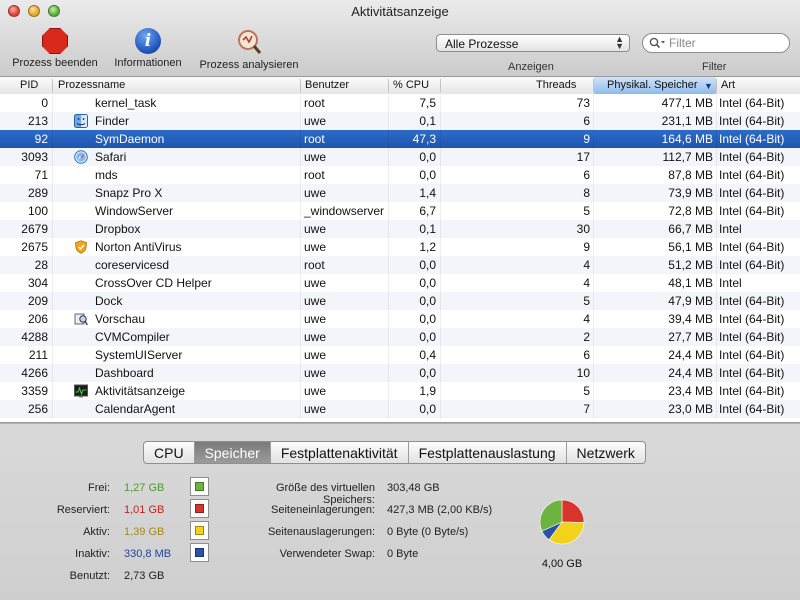  Describe the element at coordinates (400, 157) in the screenshot. I see `table-row: 3093 Safari uwe 0,0 17 112,7 MB Intel (64-Bit)` at that location.